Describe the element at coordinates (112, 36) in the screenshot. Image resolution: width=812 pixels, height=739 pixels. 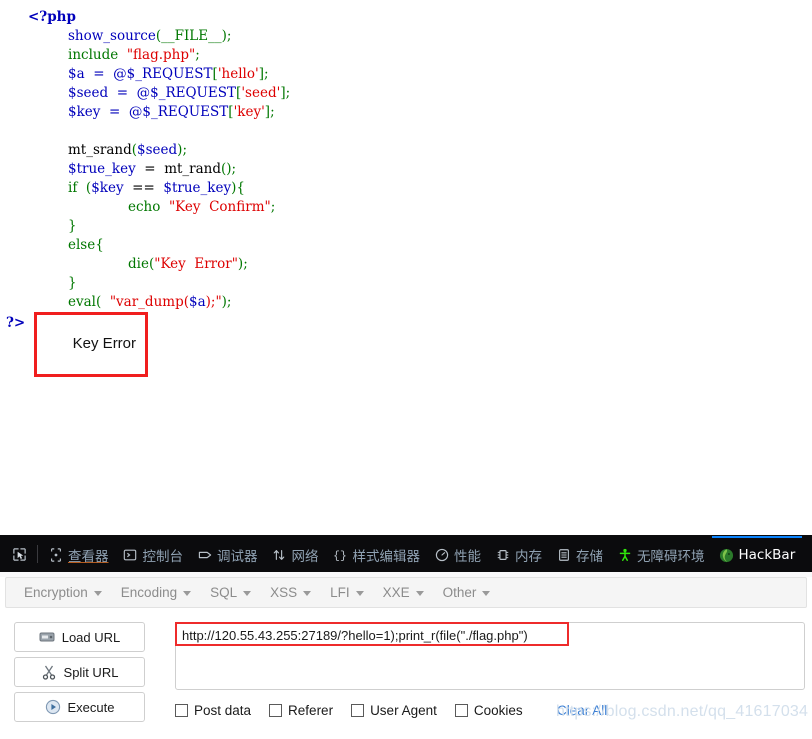
I see `code-token: show_source` at that location.